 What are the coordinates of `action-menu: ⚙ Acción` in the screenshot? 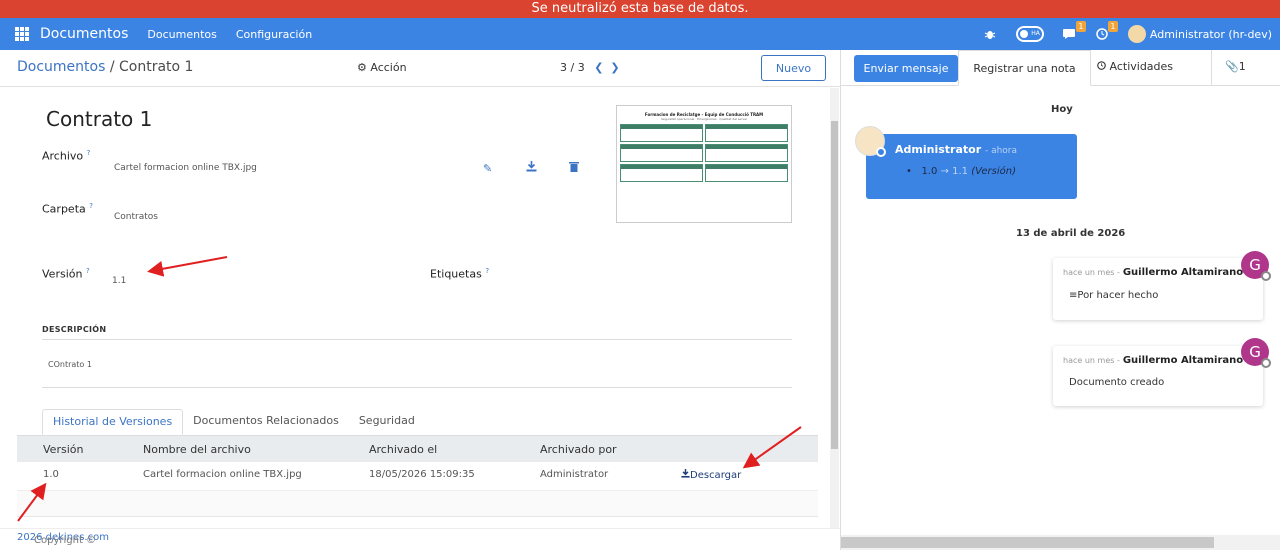 It's located at (382, 67).